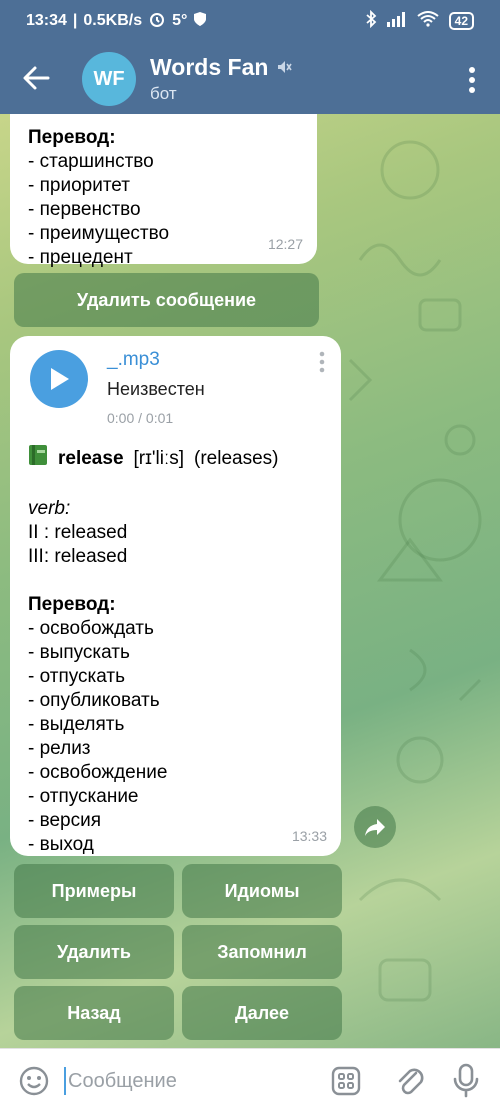  Describe the element at coordinates (94, 1013) in the screenshot. I see `back-button: Назад` at that location.